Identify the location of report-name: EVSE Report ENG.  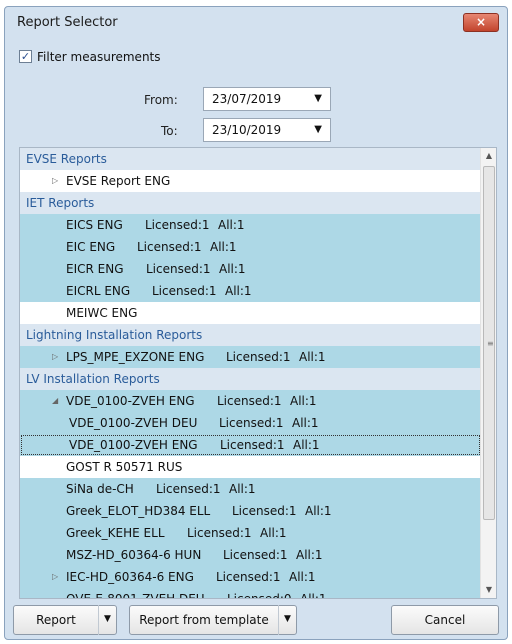
(118, 181).